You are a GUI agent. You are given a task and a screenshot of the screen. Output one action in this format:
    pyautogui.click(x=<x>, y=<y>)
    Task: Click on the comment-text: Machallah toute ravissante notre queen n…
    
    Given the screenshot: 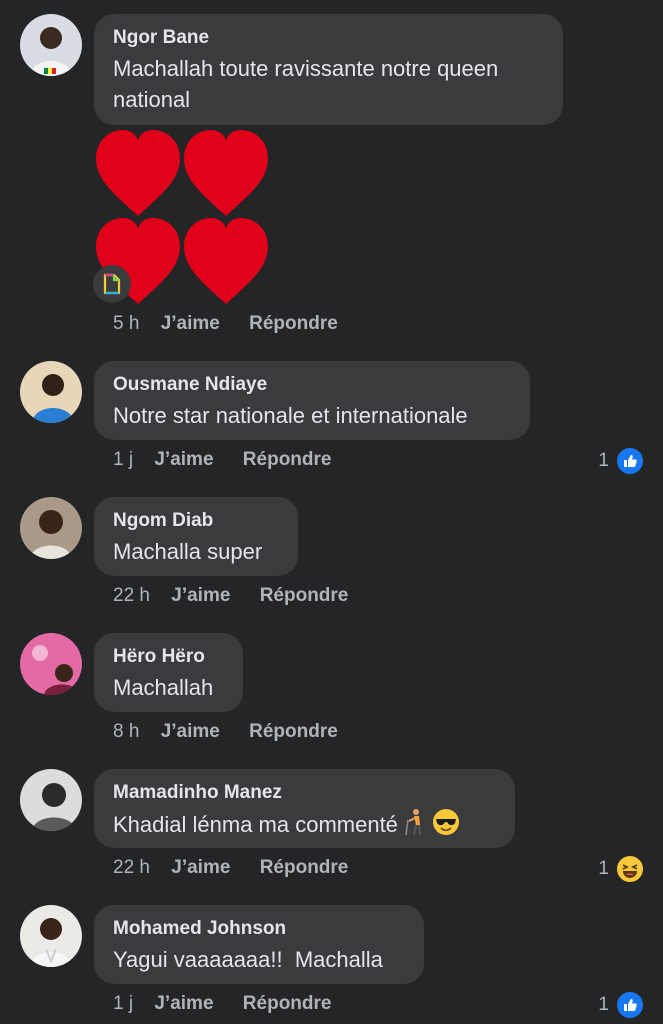 What is the action you would take?
    pyautogui.click(x=306, y=84)
    